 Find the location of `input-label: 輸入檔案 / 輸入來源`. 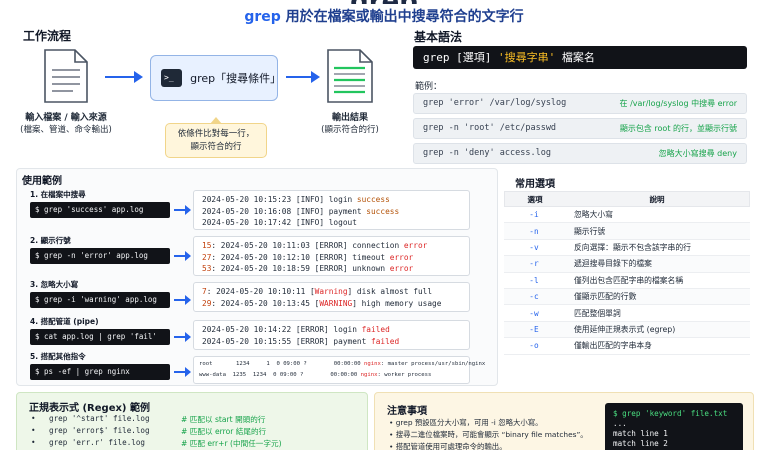

input-label: 輸入檔案 / 輸入來源 is located at coordinates (66, 118).